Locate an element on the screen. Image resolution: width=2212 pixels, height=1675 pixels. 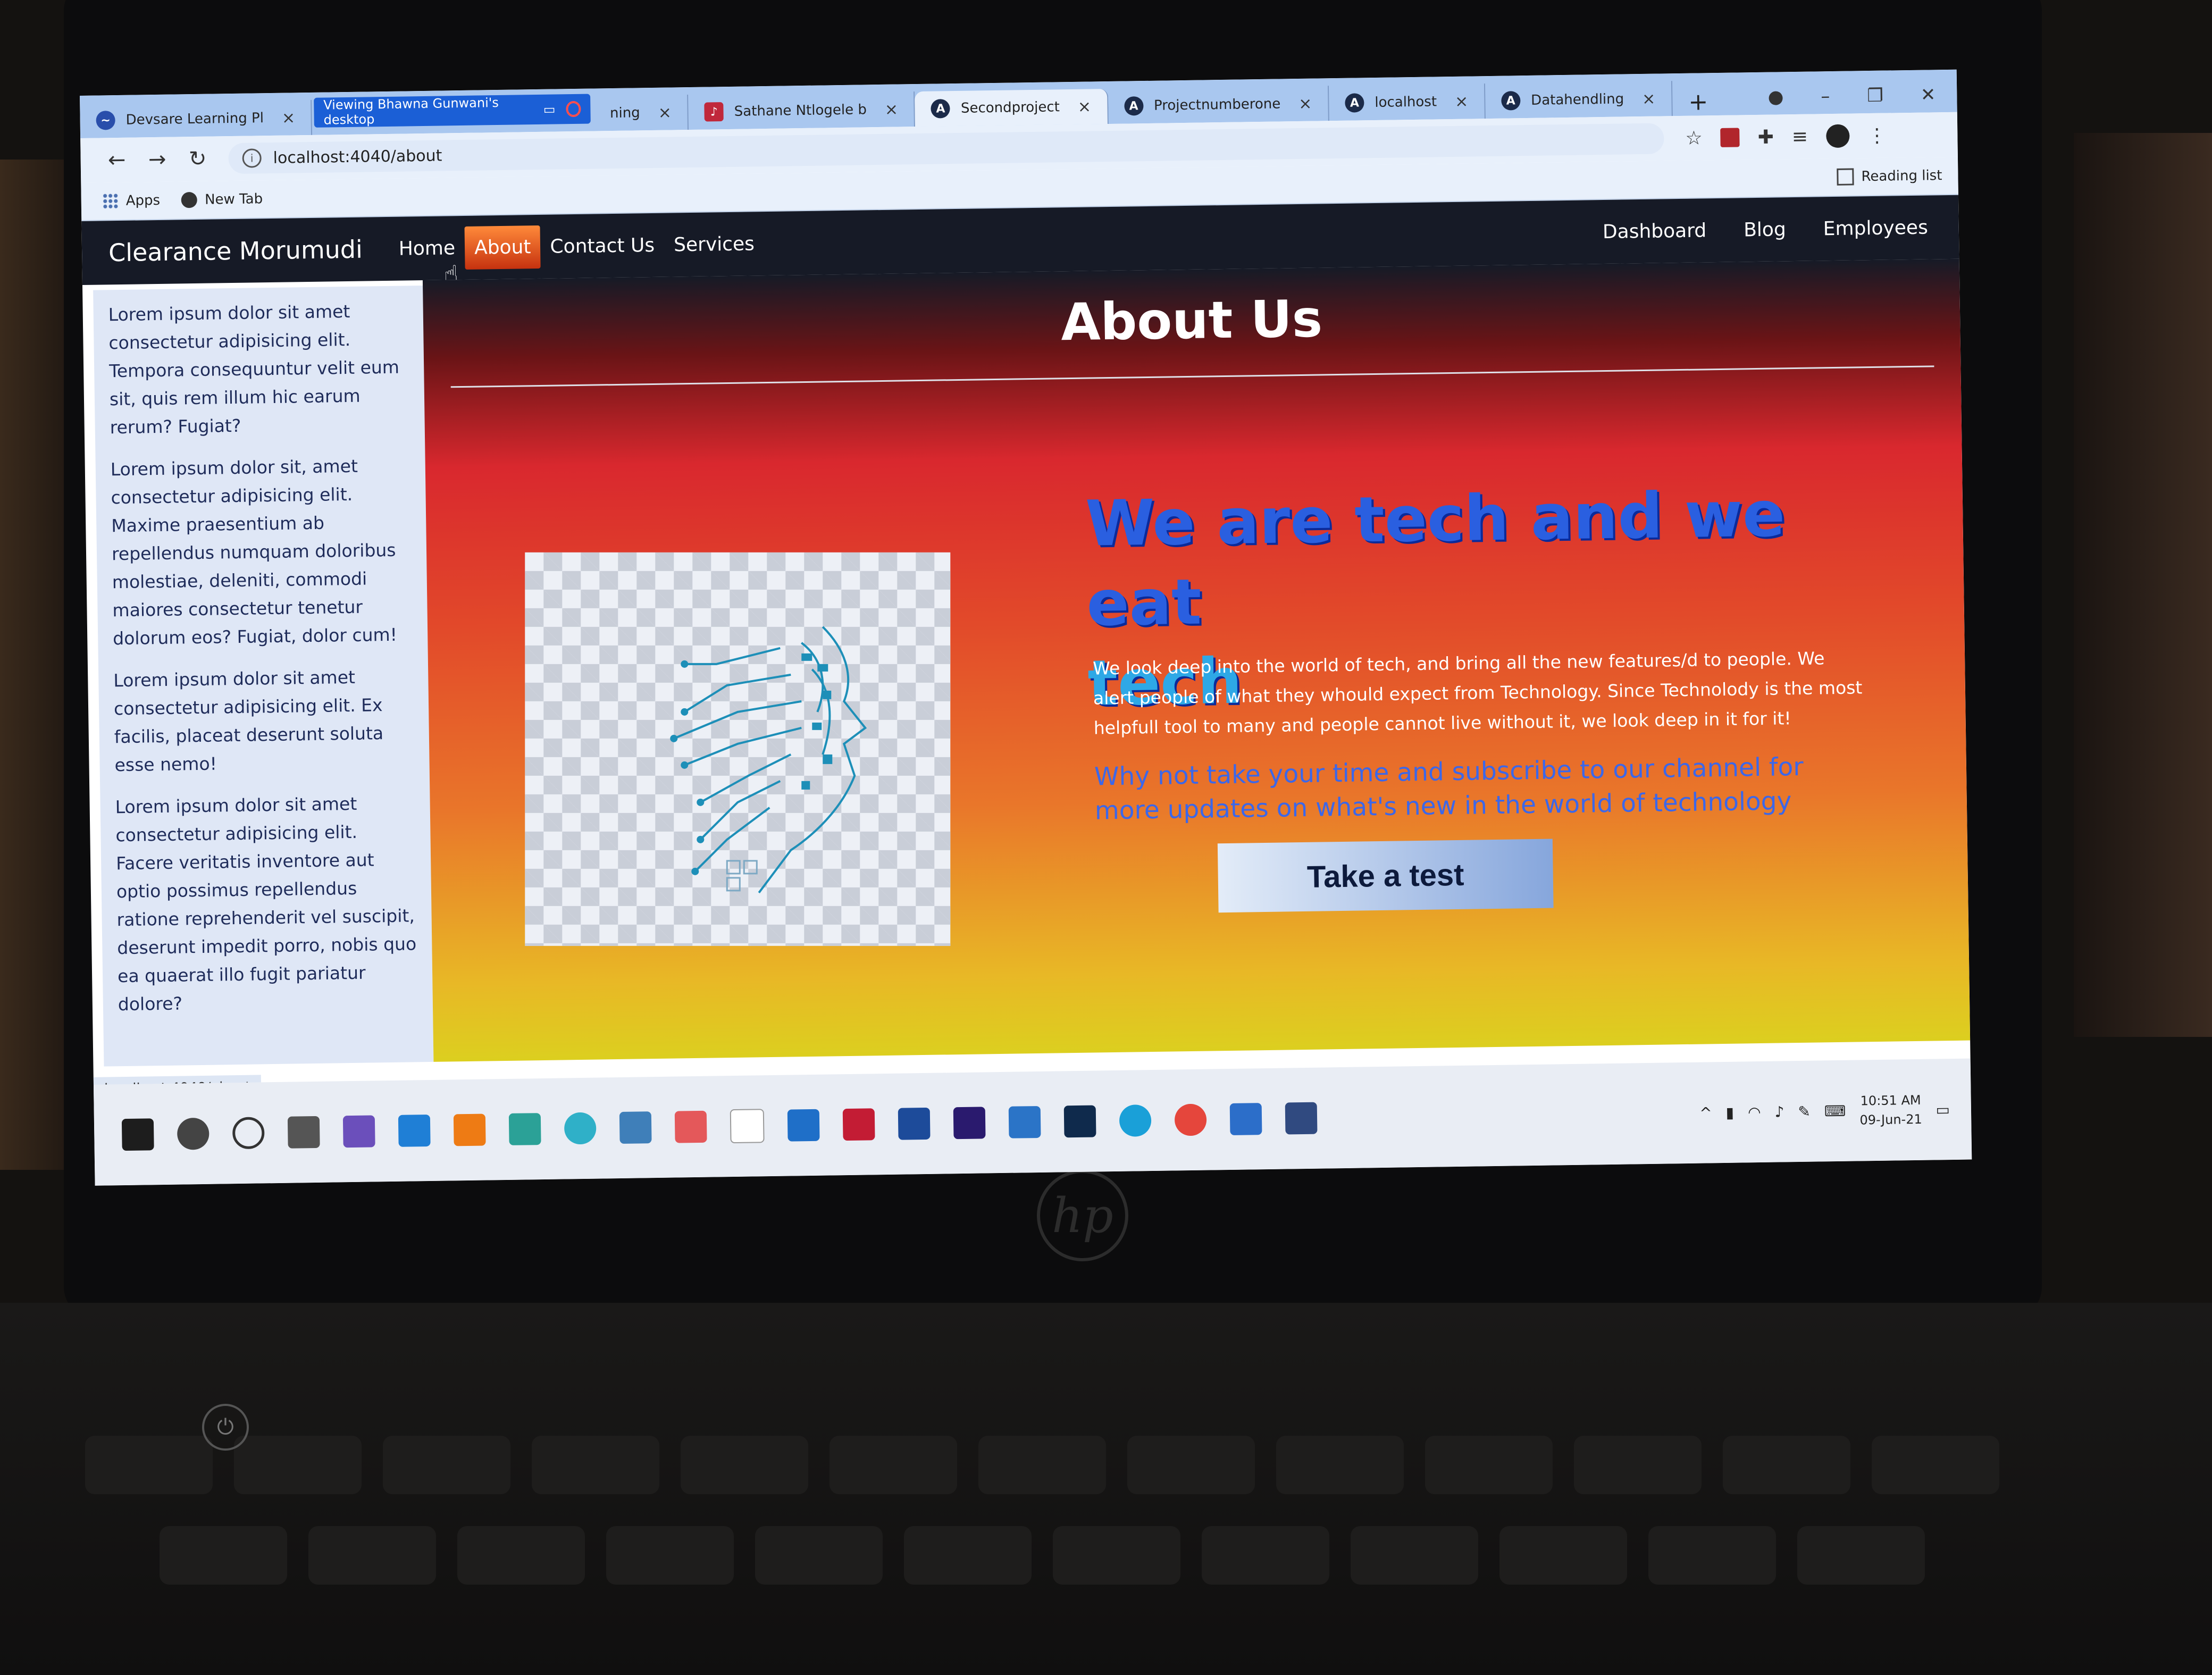
power-button: ⏻ is located at coordinates (225, 1427).